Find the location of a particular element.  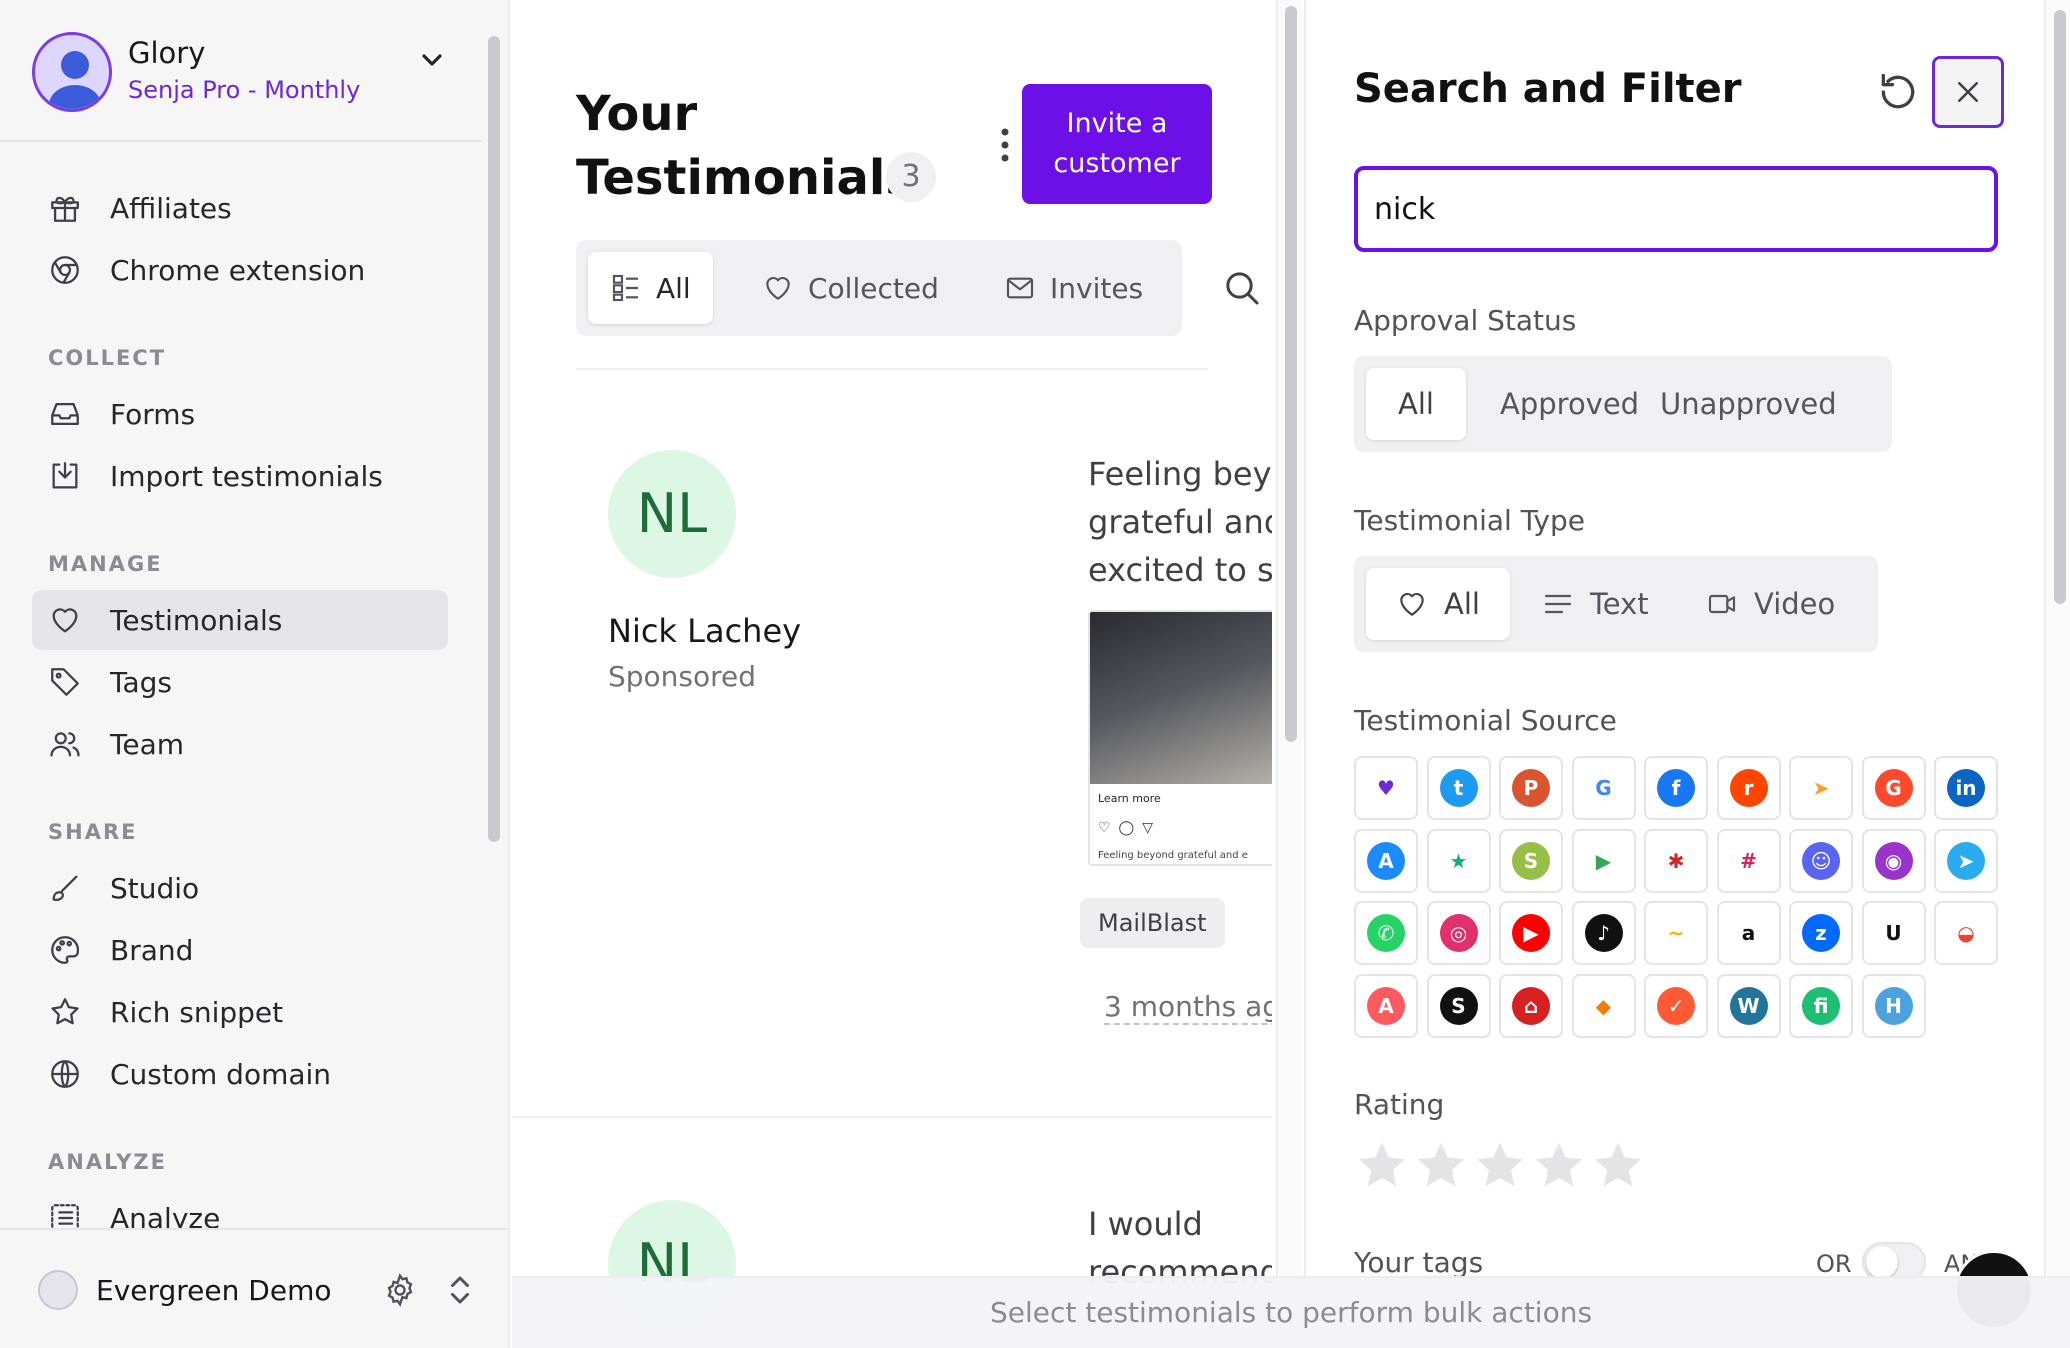

source-hubspot-button: H is located at coordinates (1893, 1005).